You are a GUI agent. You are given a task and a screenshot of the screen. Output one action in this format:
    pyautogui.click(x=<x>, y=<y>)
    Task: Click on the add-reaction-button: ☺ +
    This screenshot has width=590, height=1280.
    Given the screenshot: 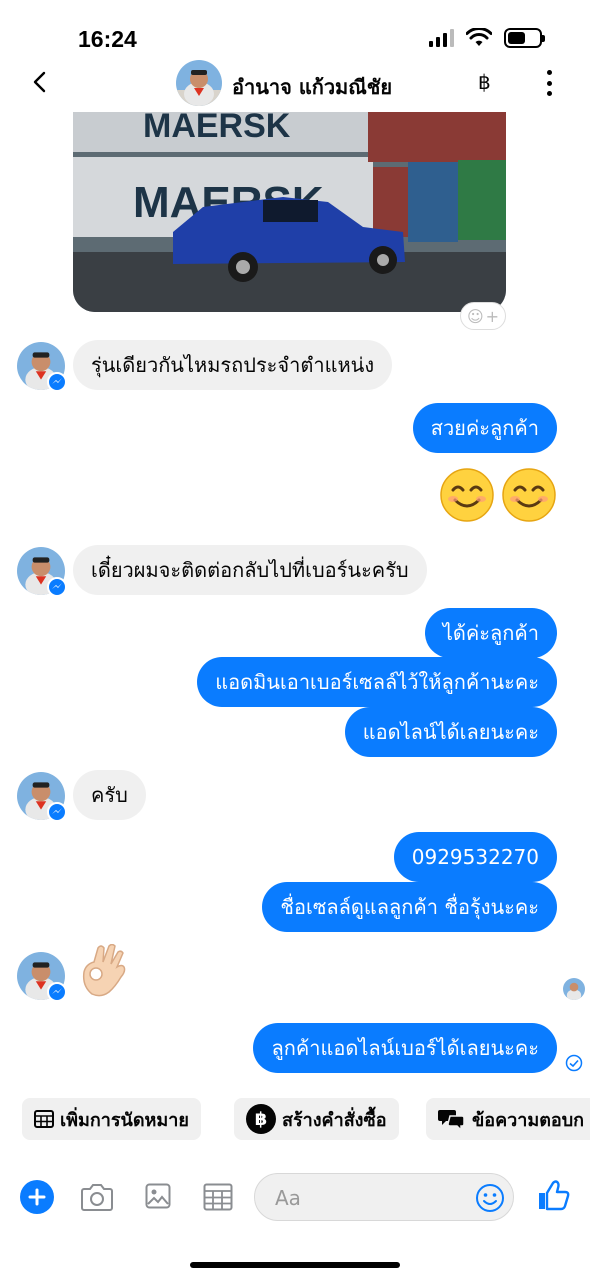 What is the action you would take?
    pyautogui.click(x=483, y=316)
    